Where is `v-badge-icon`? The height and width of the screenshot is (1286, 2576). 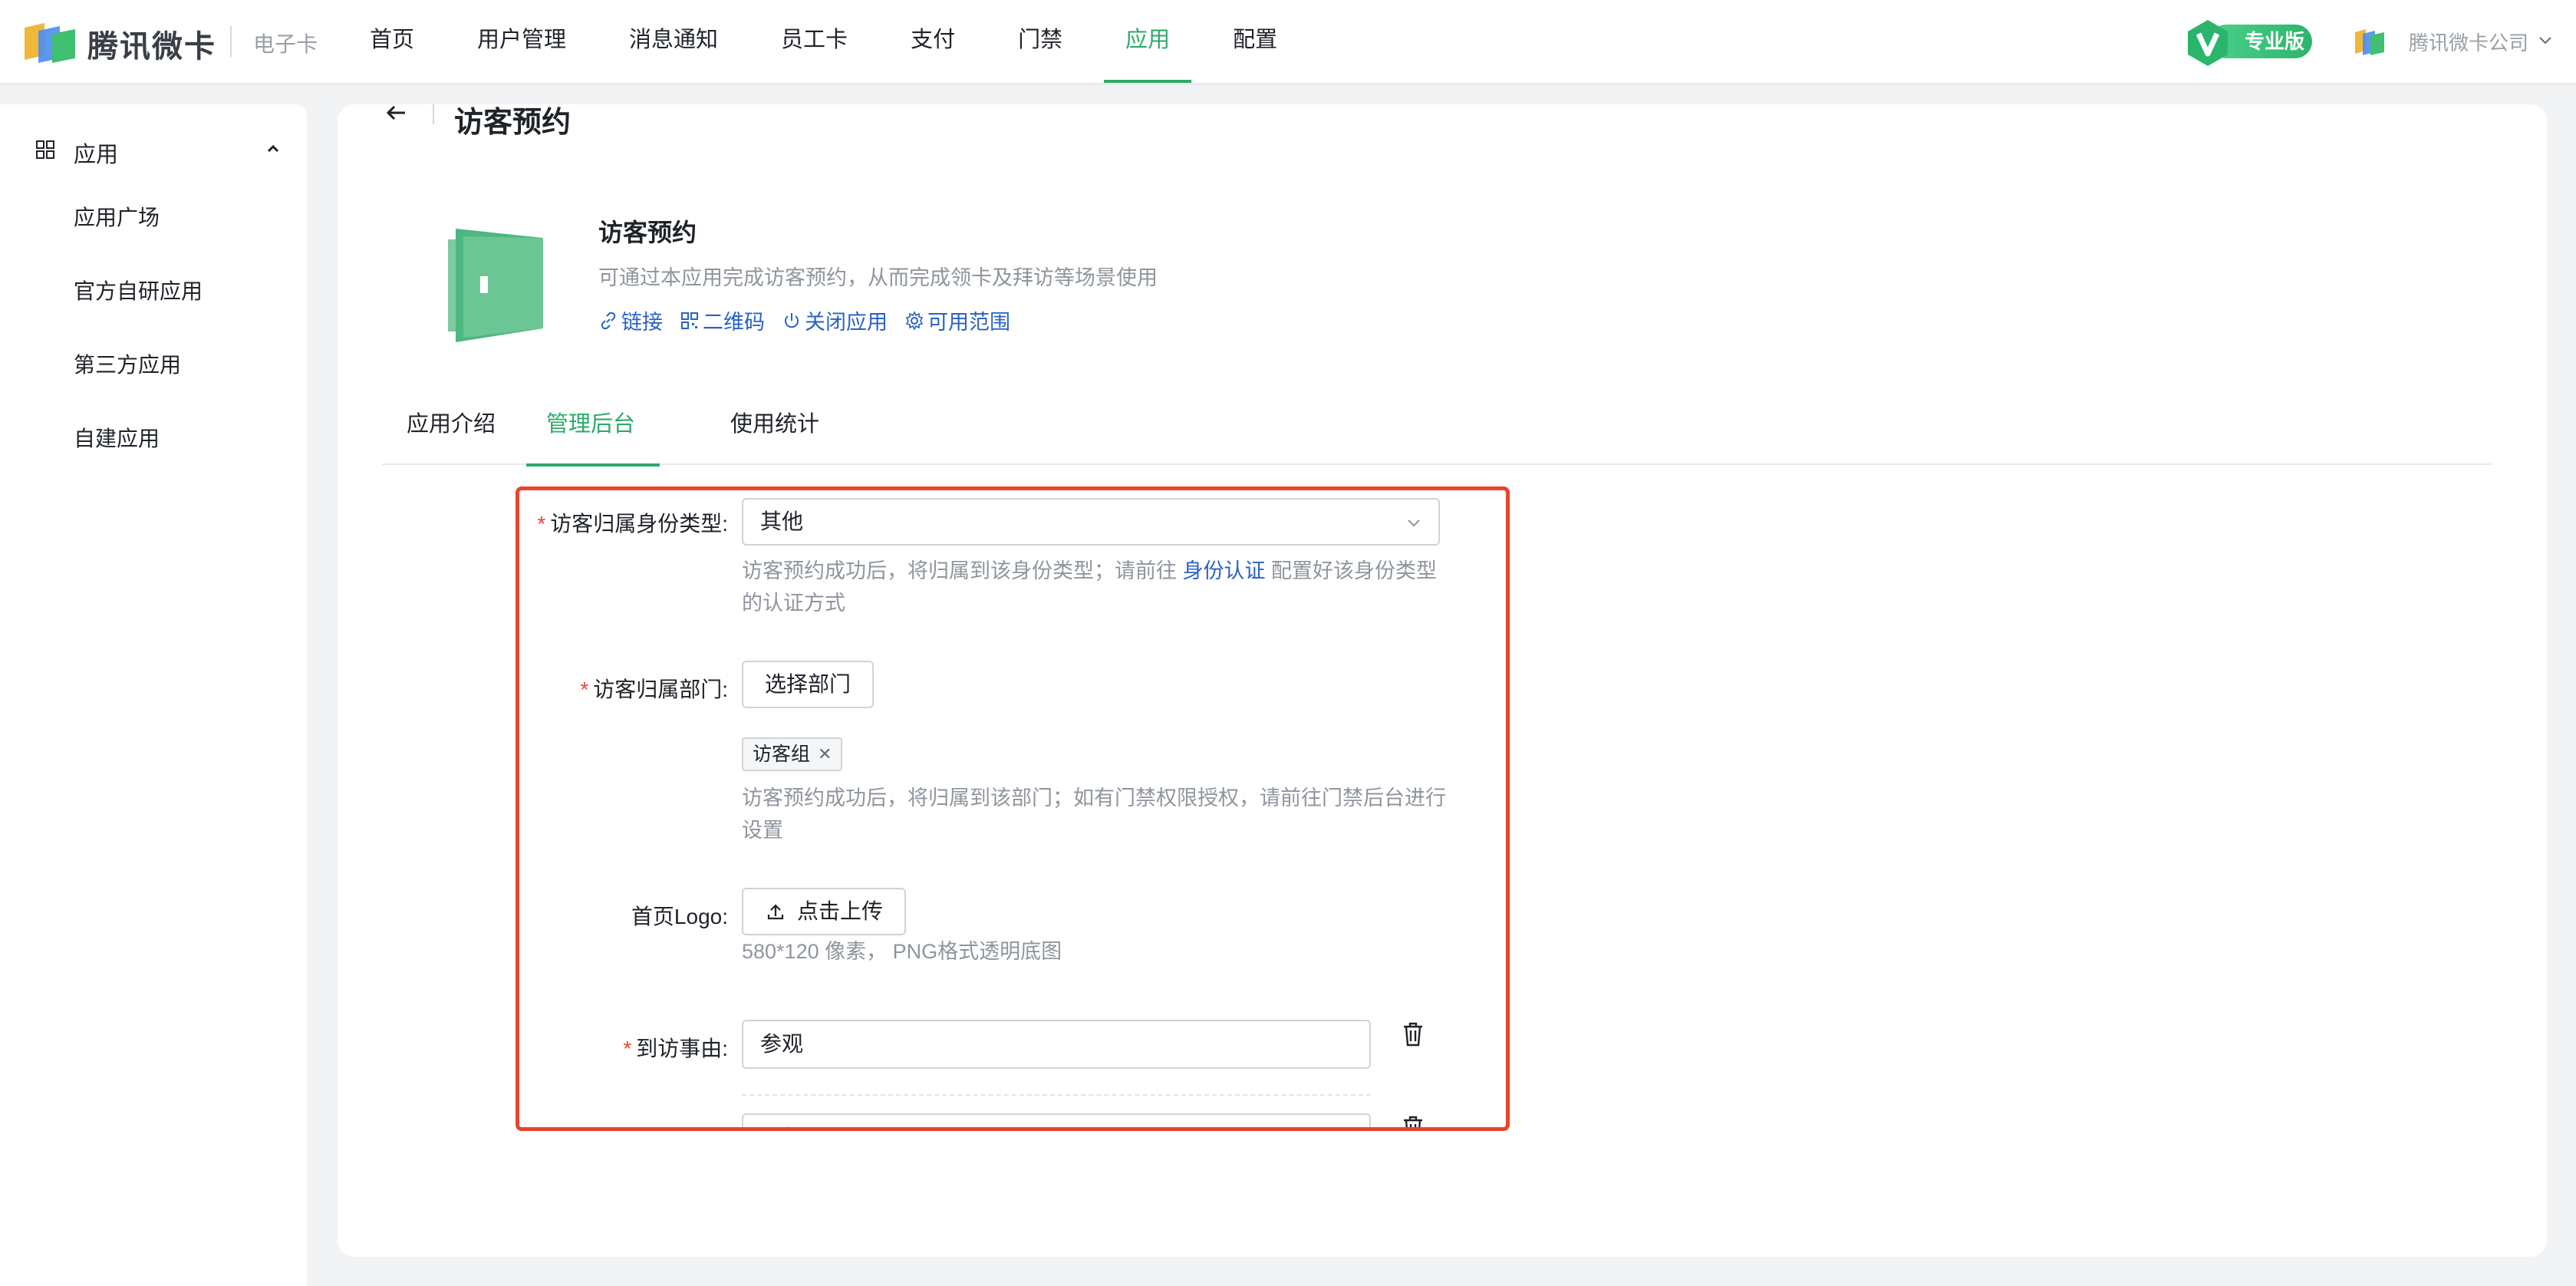
v-badge-icon is located at coordinates (2208, 43).